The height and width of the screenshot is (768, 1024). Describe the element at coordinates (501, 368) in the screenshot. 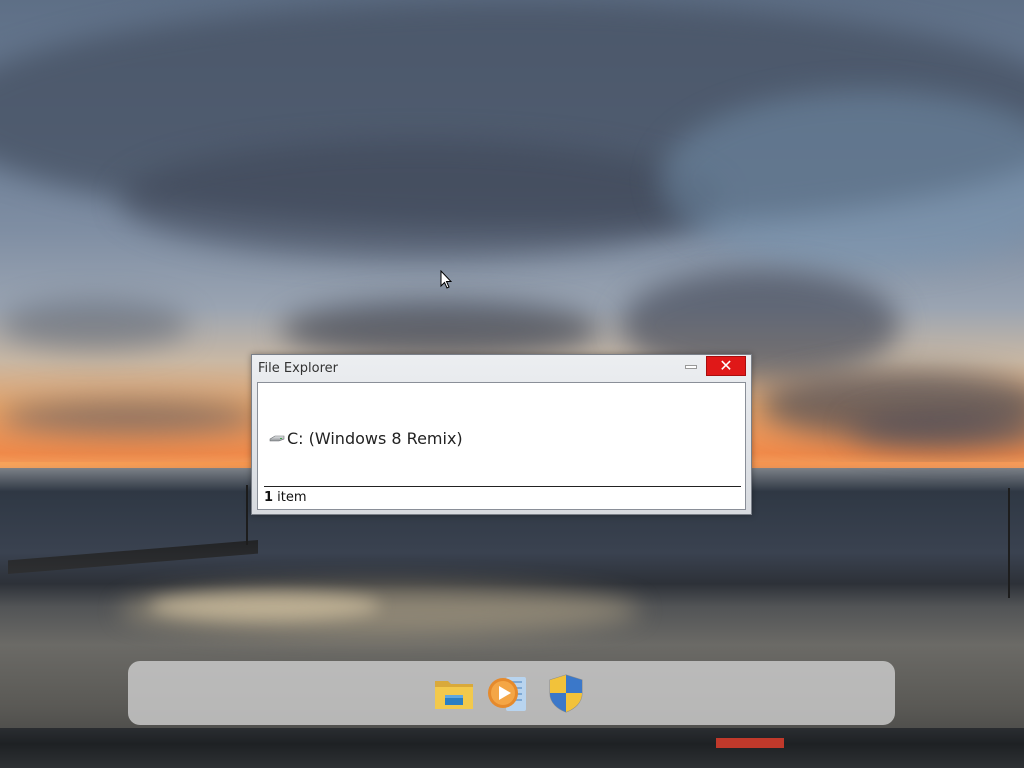

I see `window-titlebar: File Explorer ✕` at that location.